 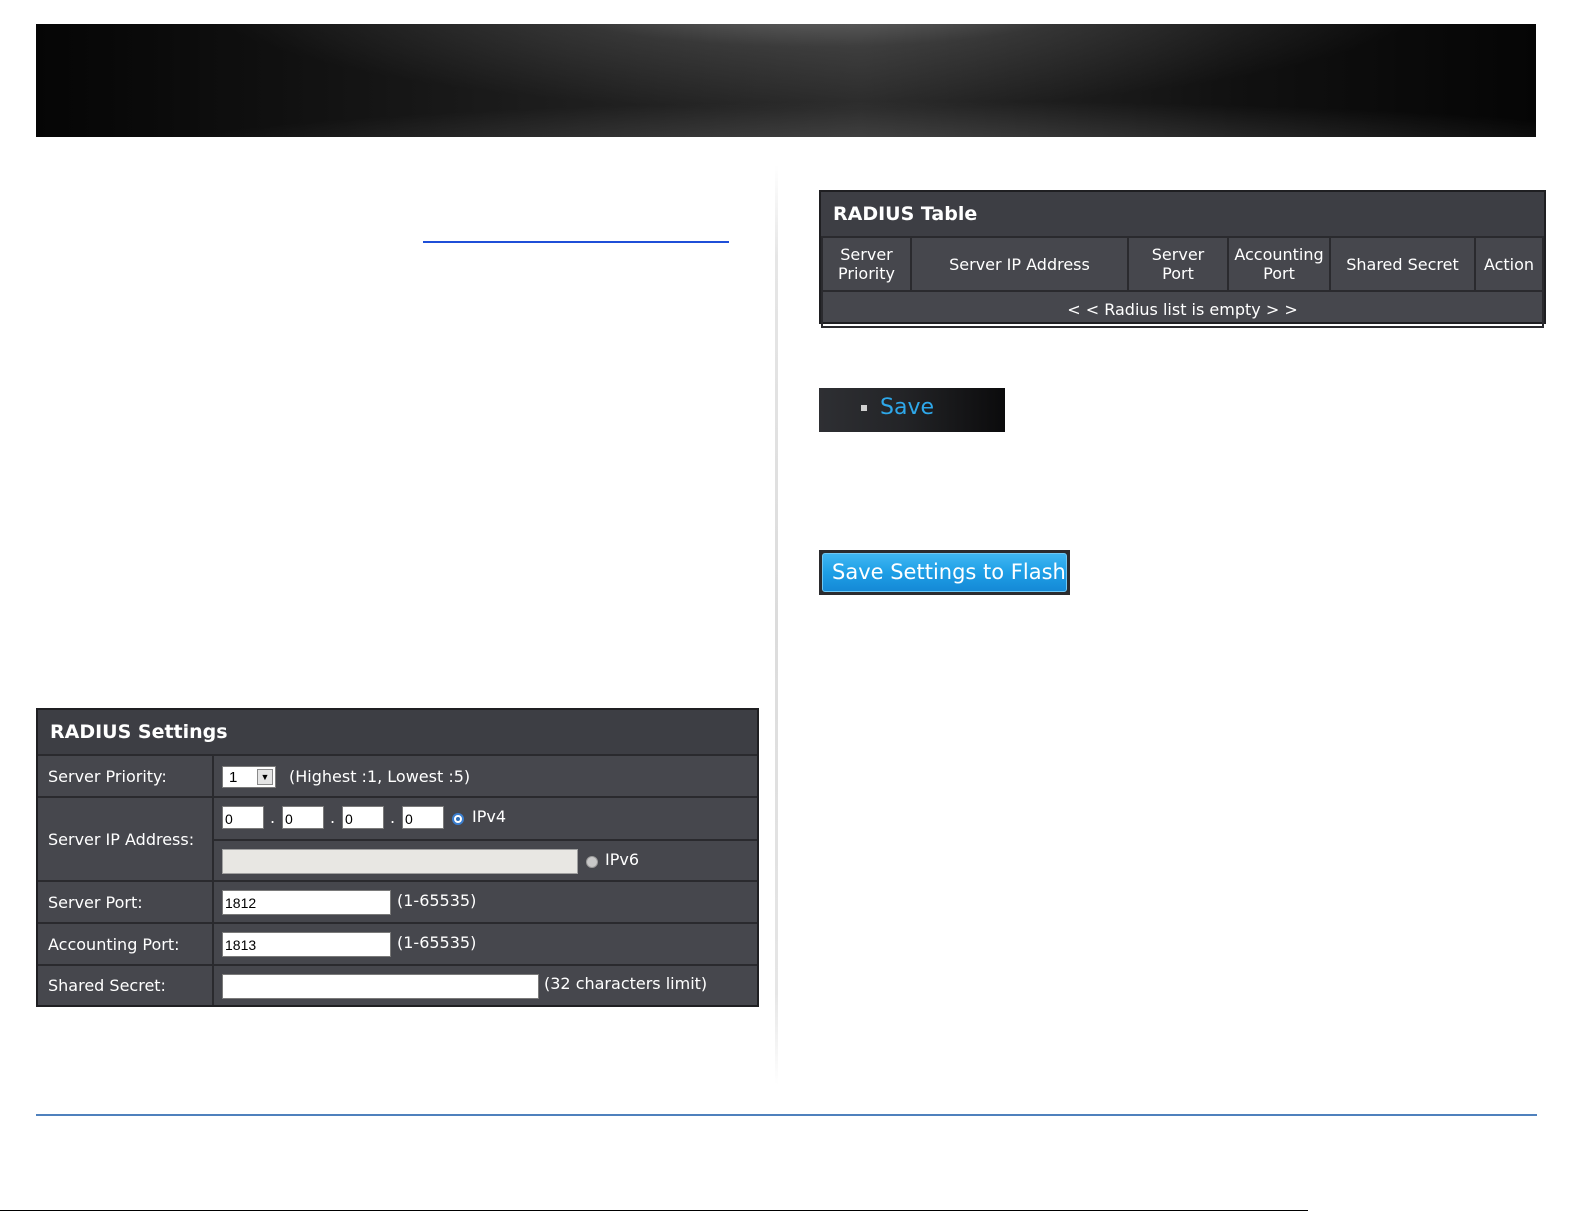 What do you see at coordinates (1182, 215) in the screenshot?
I see `radius-table-title: RADIUS Table` at bounding box center [1182, 215].